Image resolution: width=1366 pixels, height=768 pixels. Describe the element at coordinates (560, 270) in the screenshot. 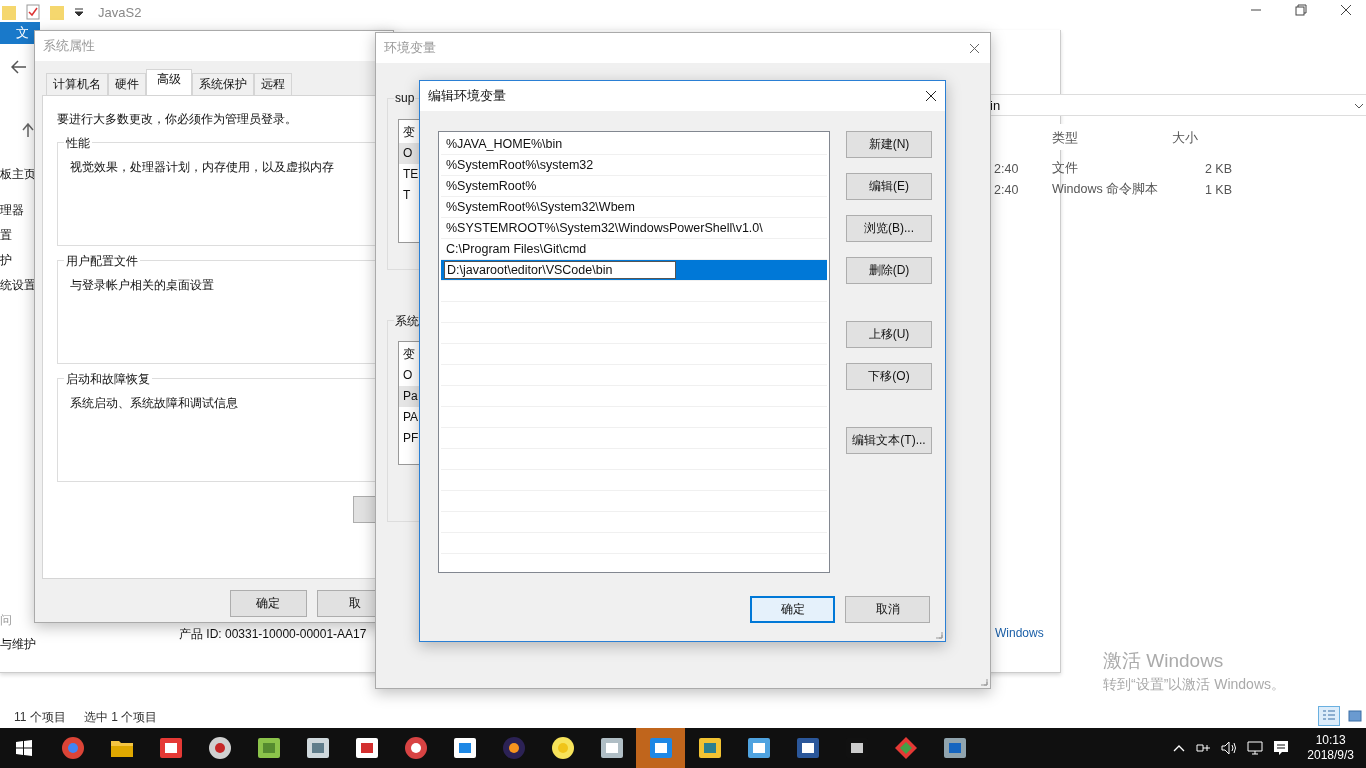

I see `path-input-field: D:\javaroot\editor\VSCode\bin` at that location.